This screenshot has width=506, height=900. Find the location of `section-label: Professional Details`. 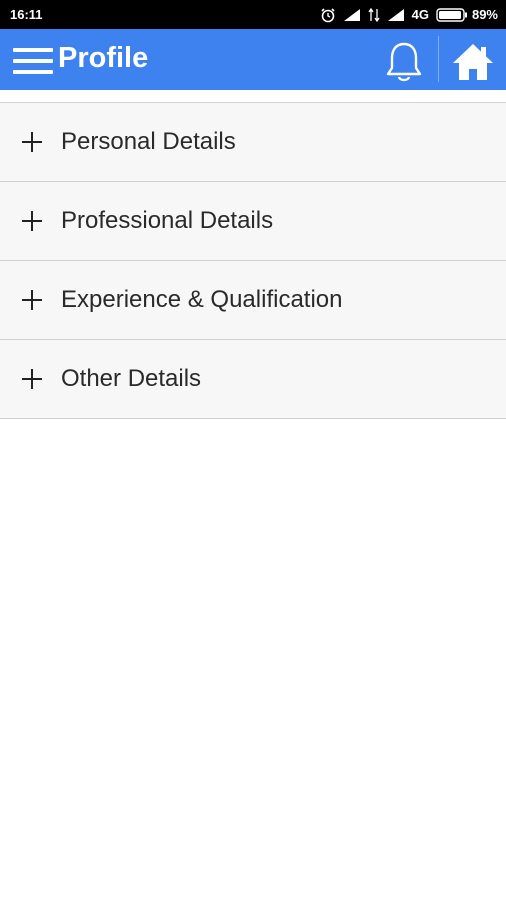

section-label: Professional Details is located at coordinates (167, 220).